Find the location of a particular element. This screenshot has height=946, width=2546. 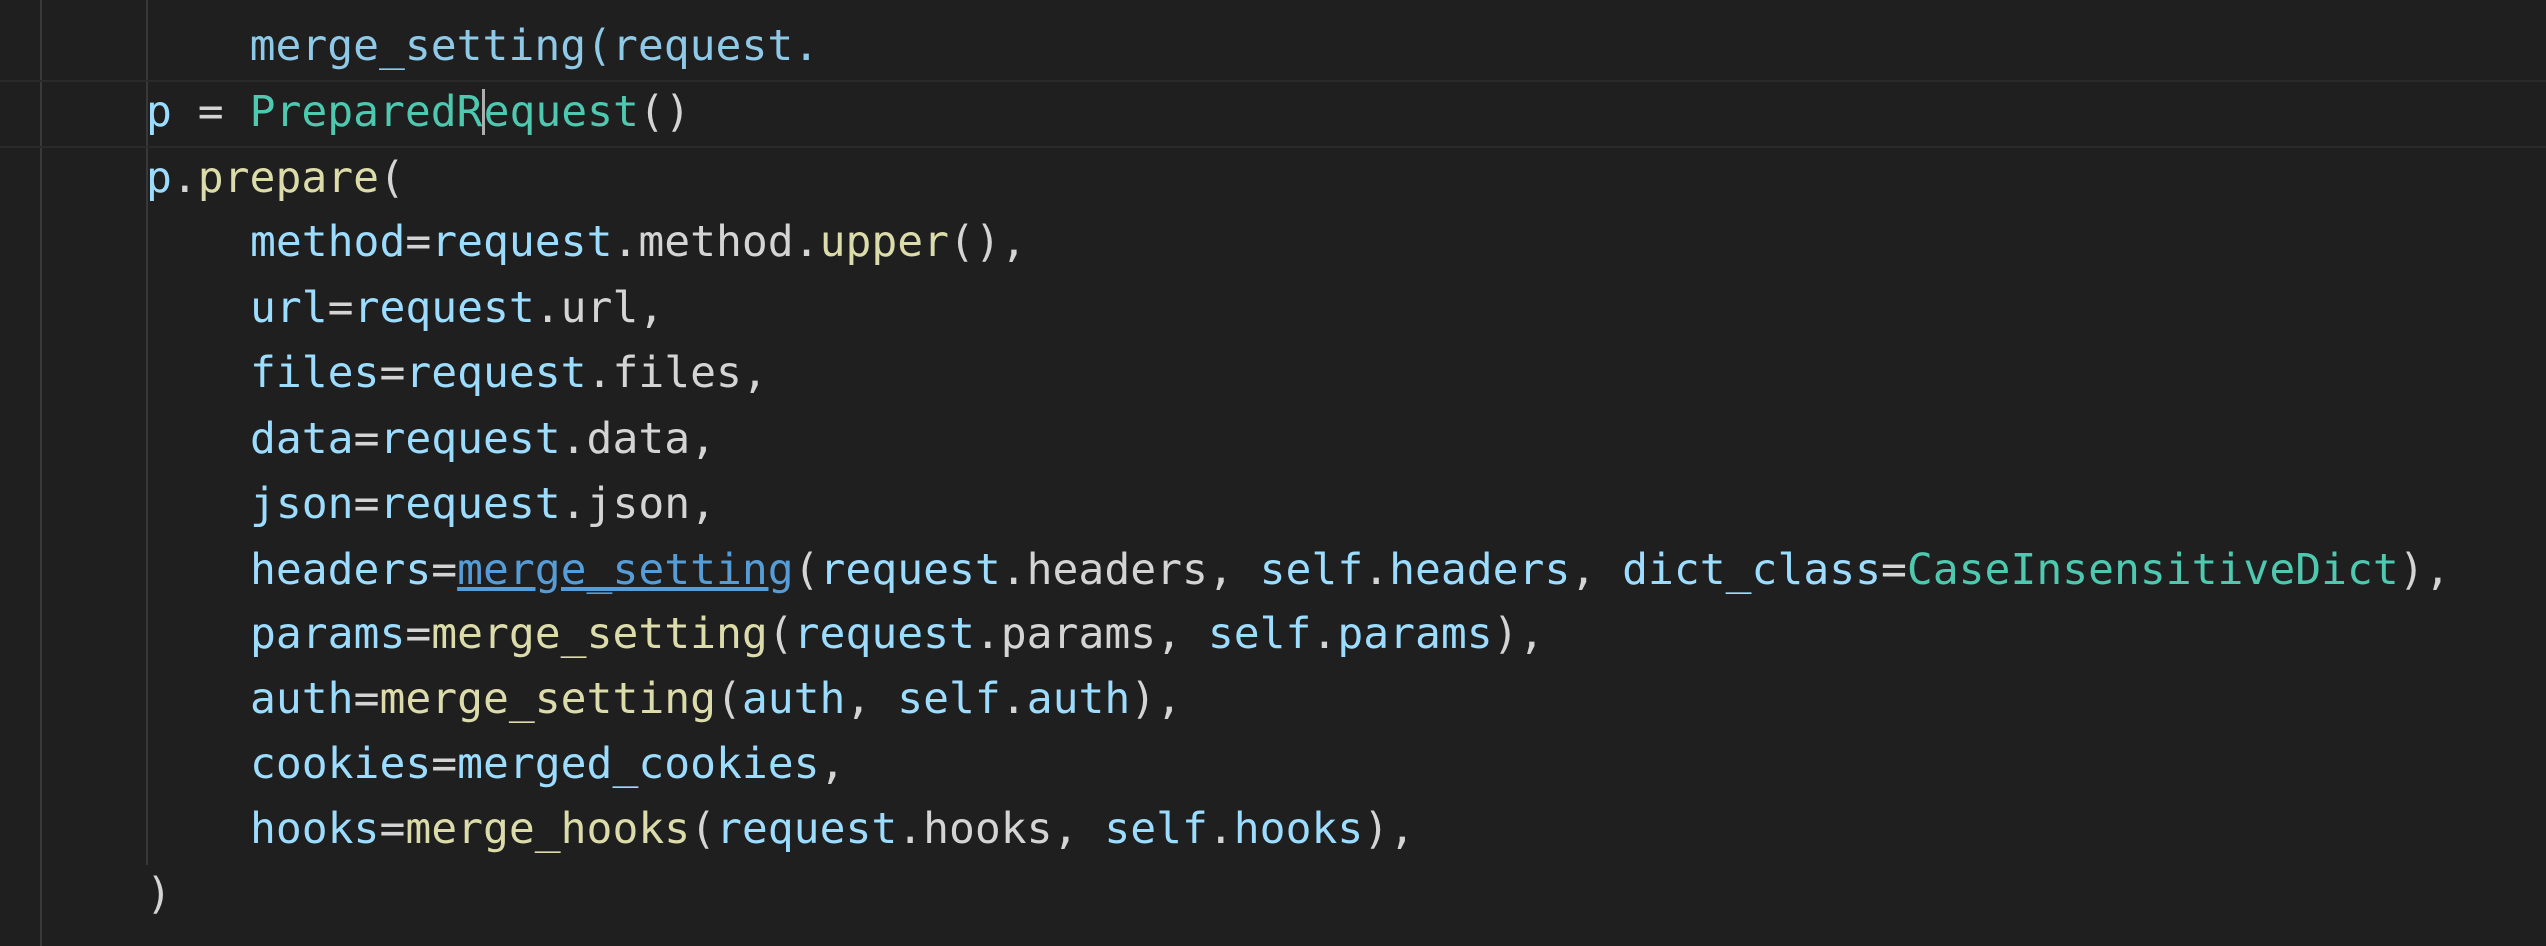

code-line: p = PreparedRequest() is located at coordinates (418, 112).